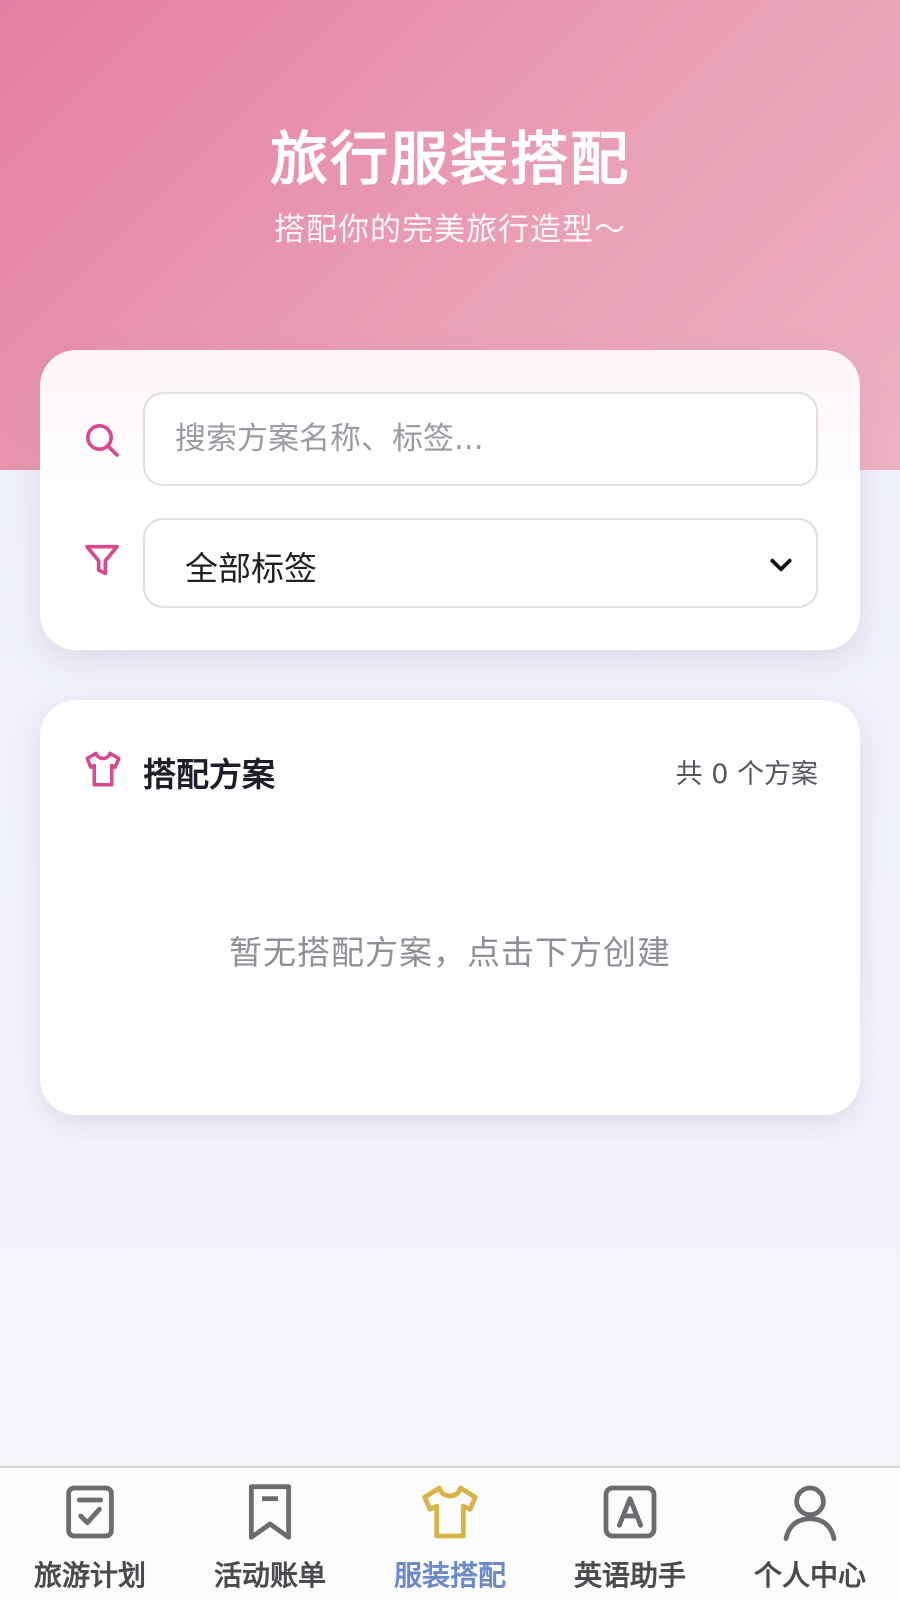 This screenshot has width=900, height=1600. Describe the element at coordinates (449, 1575) in the screenshot. I see `tab-label: 服装搭配` at that location.